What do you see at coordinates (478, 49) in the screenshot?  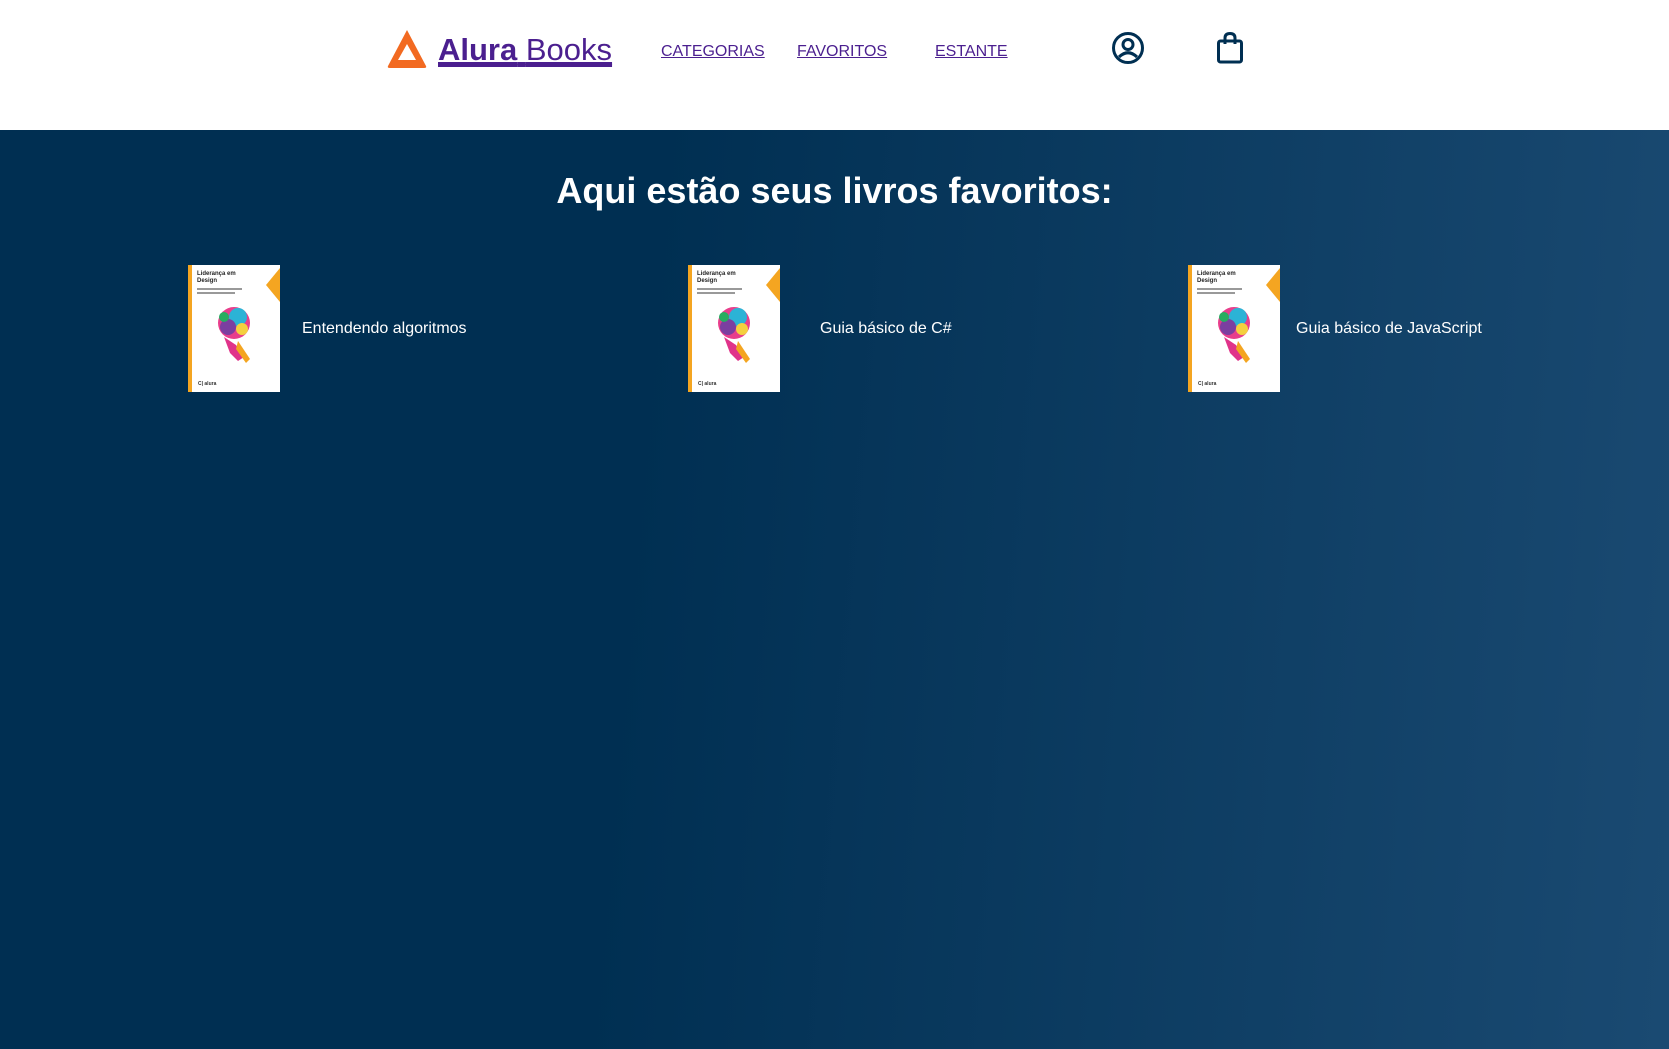 I see `logo-text-bold: Alura` at bounding box center [478, 49].